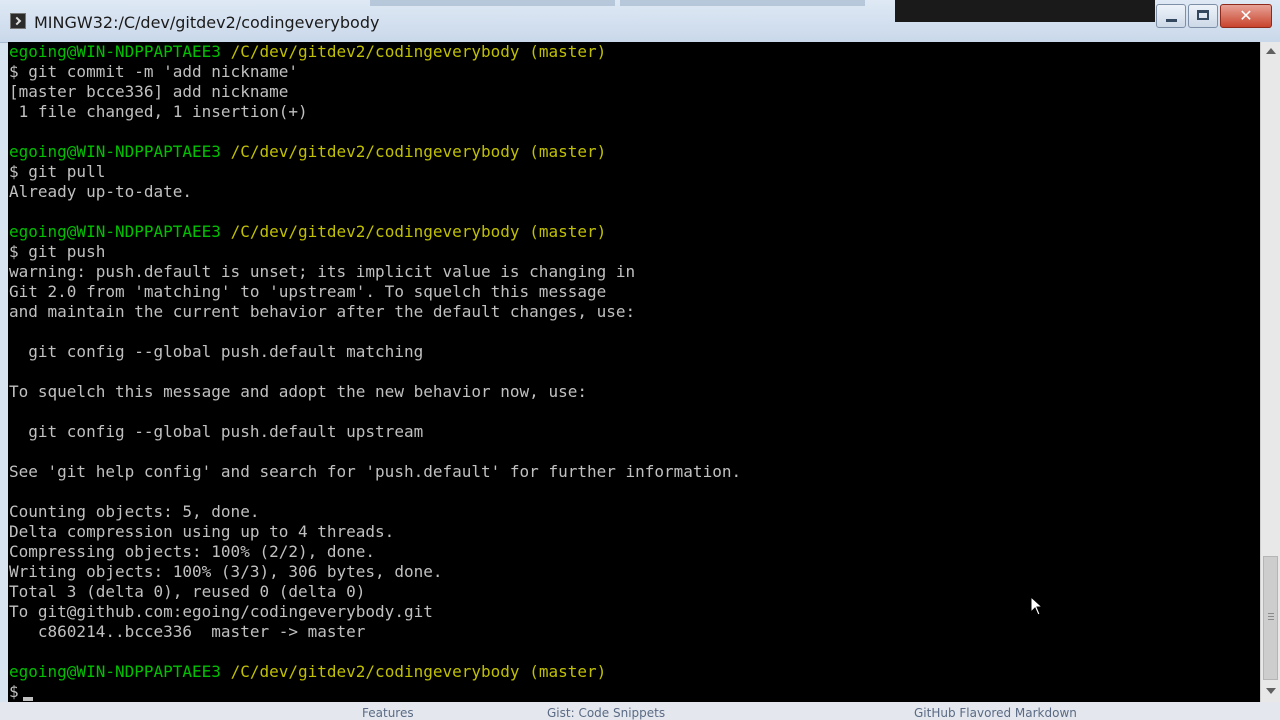  What do you see at coordinates (101, 191) in the screenshot?
I see `output-line: Already up-to-date.` at bounding box center [101, 191].